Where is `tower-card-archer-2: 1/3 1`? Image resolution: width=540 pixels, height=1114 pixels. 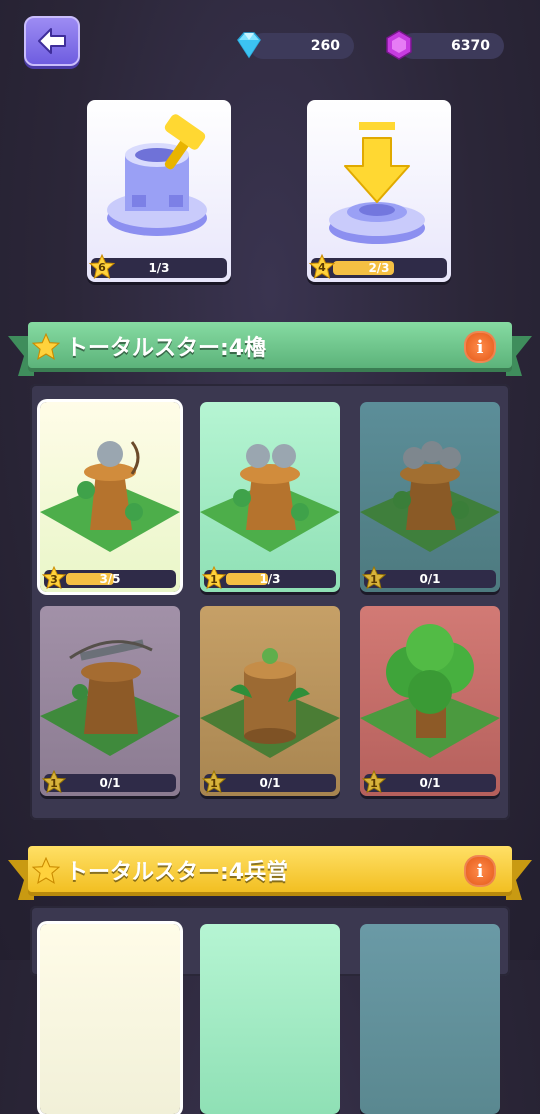
tower-card-archer-2: 1/3 1 is located at coordinates (270, 497).